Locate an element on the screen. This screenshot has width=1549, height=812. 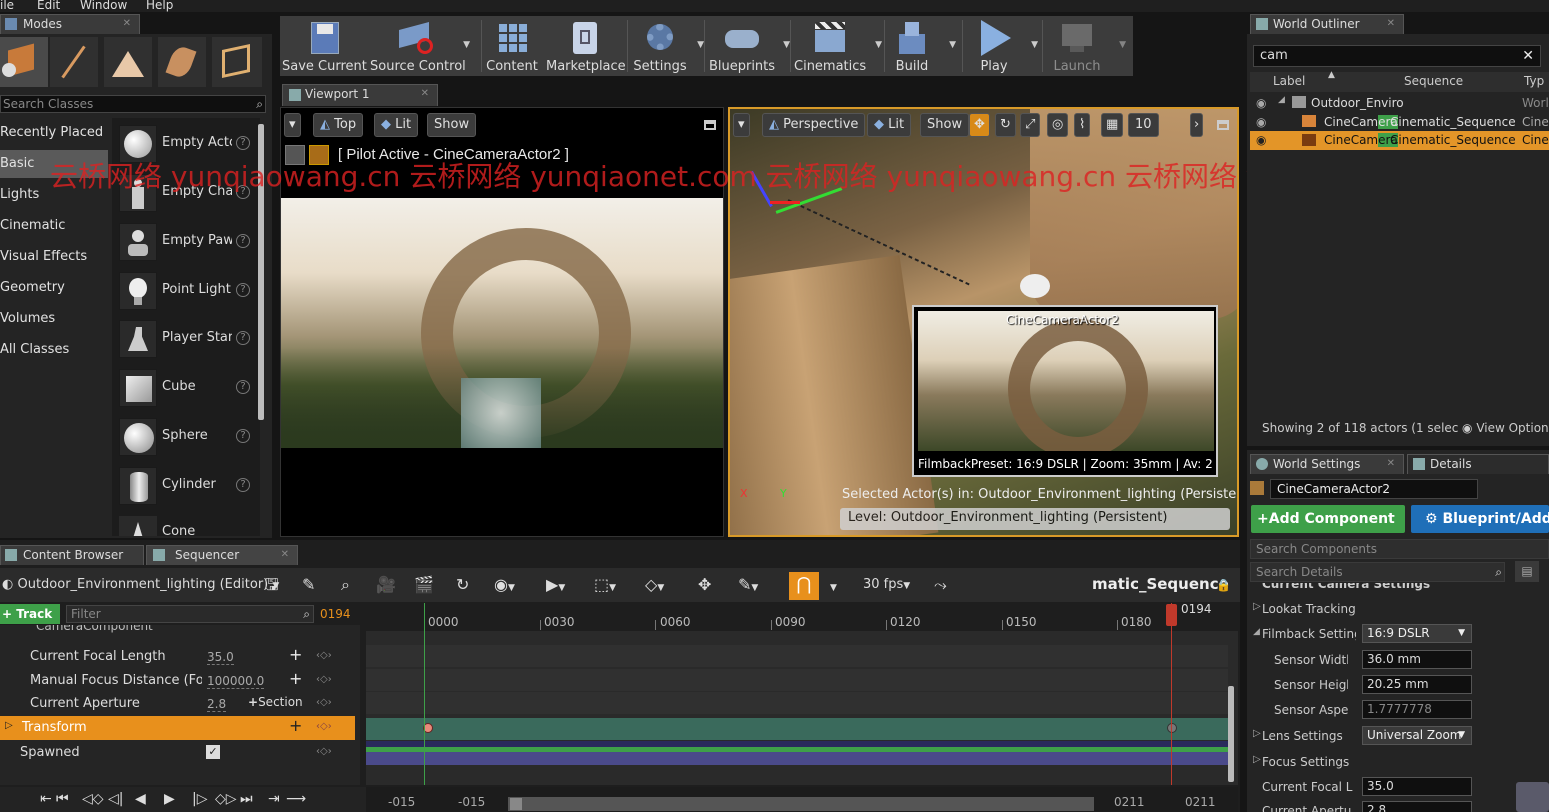
edit-options-button: ✎▼ is located at coordinates (748, 585).